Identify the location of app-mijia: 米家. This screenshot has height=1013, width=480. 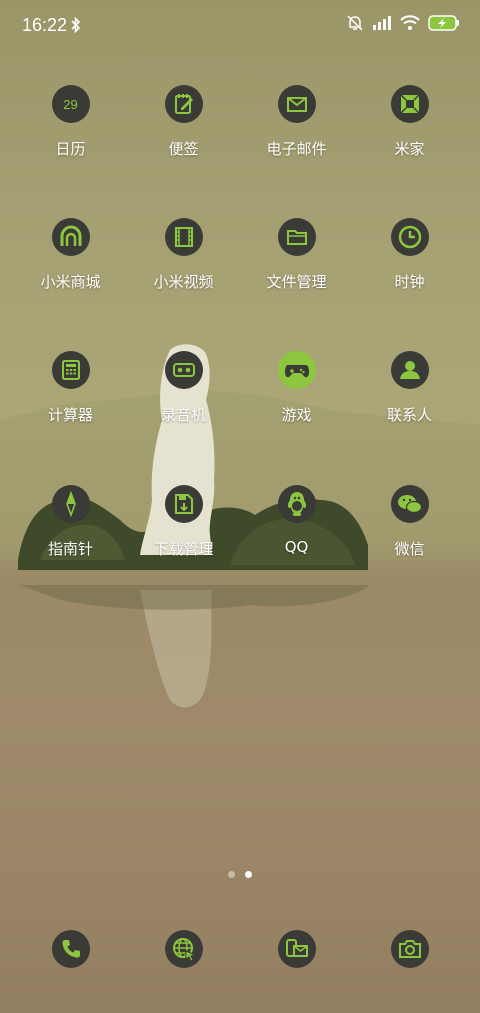
(409, 137).